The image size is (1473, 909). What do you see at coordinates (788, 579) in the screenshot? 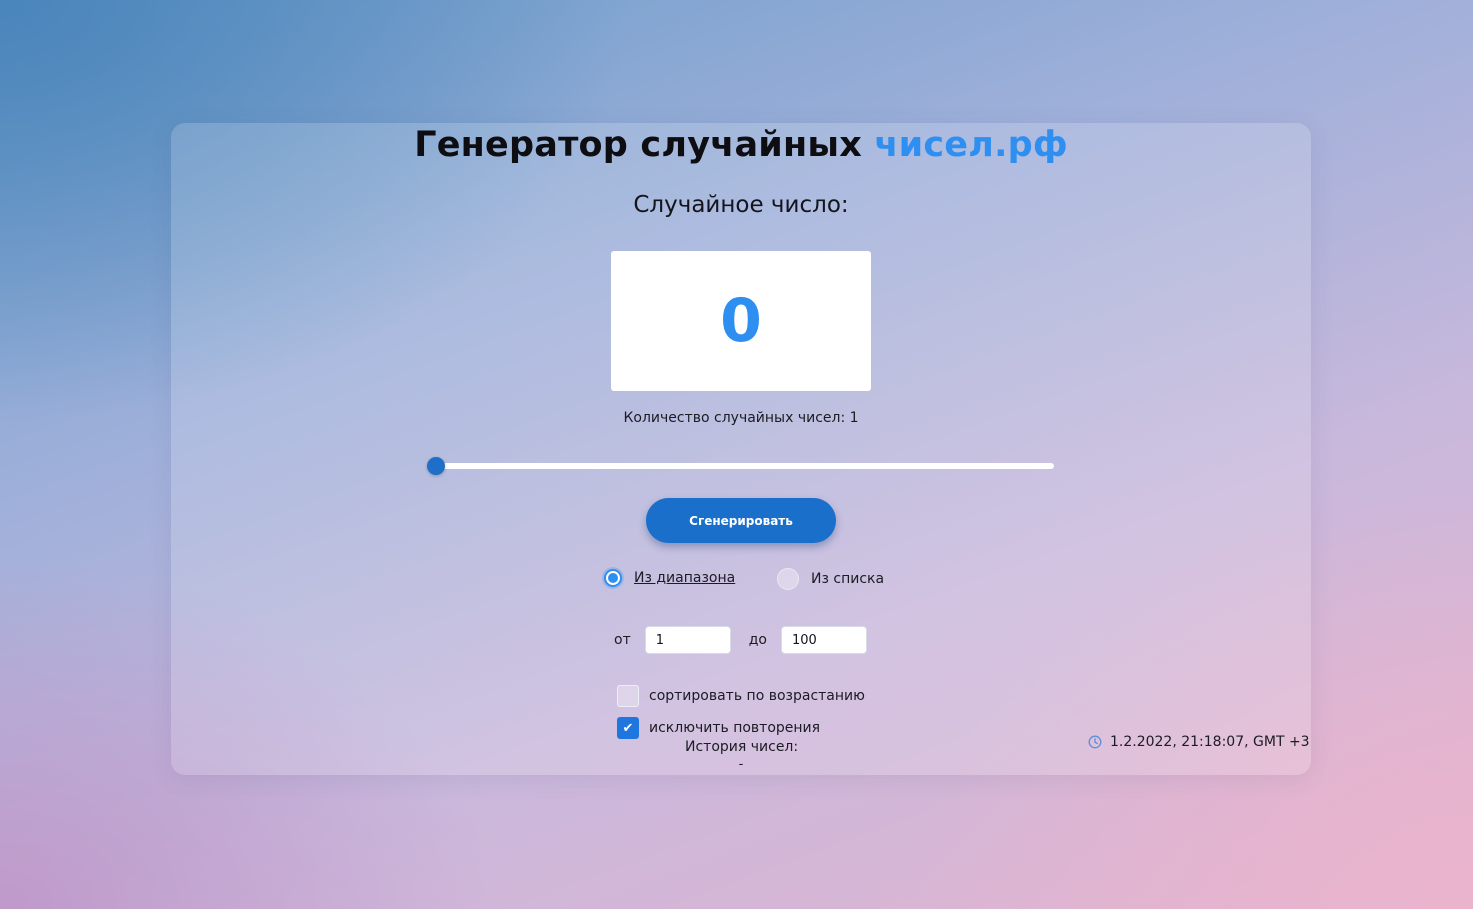
I see `radio-list` at bounding box center [788, 579].